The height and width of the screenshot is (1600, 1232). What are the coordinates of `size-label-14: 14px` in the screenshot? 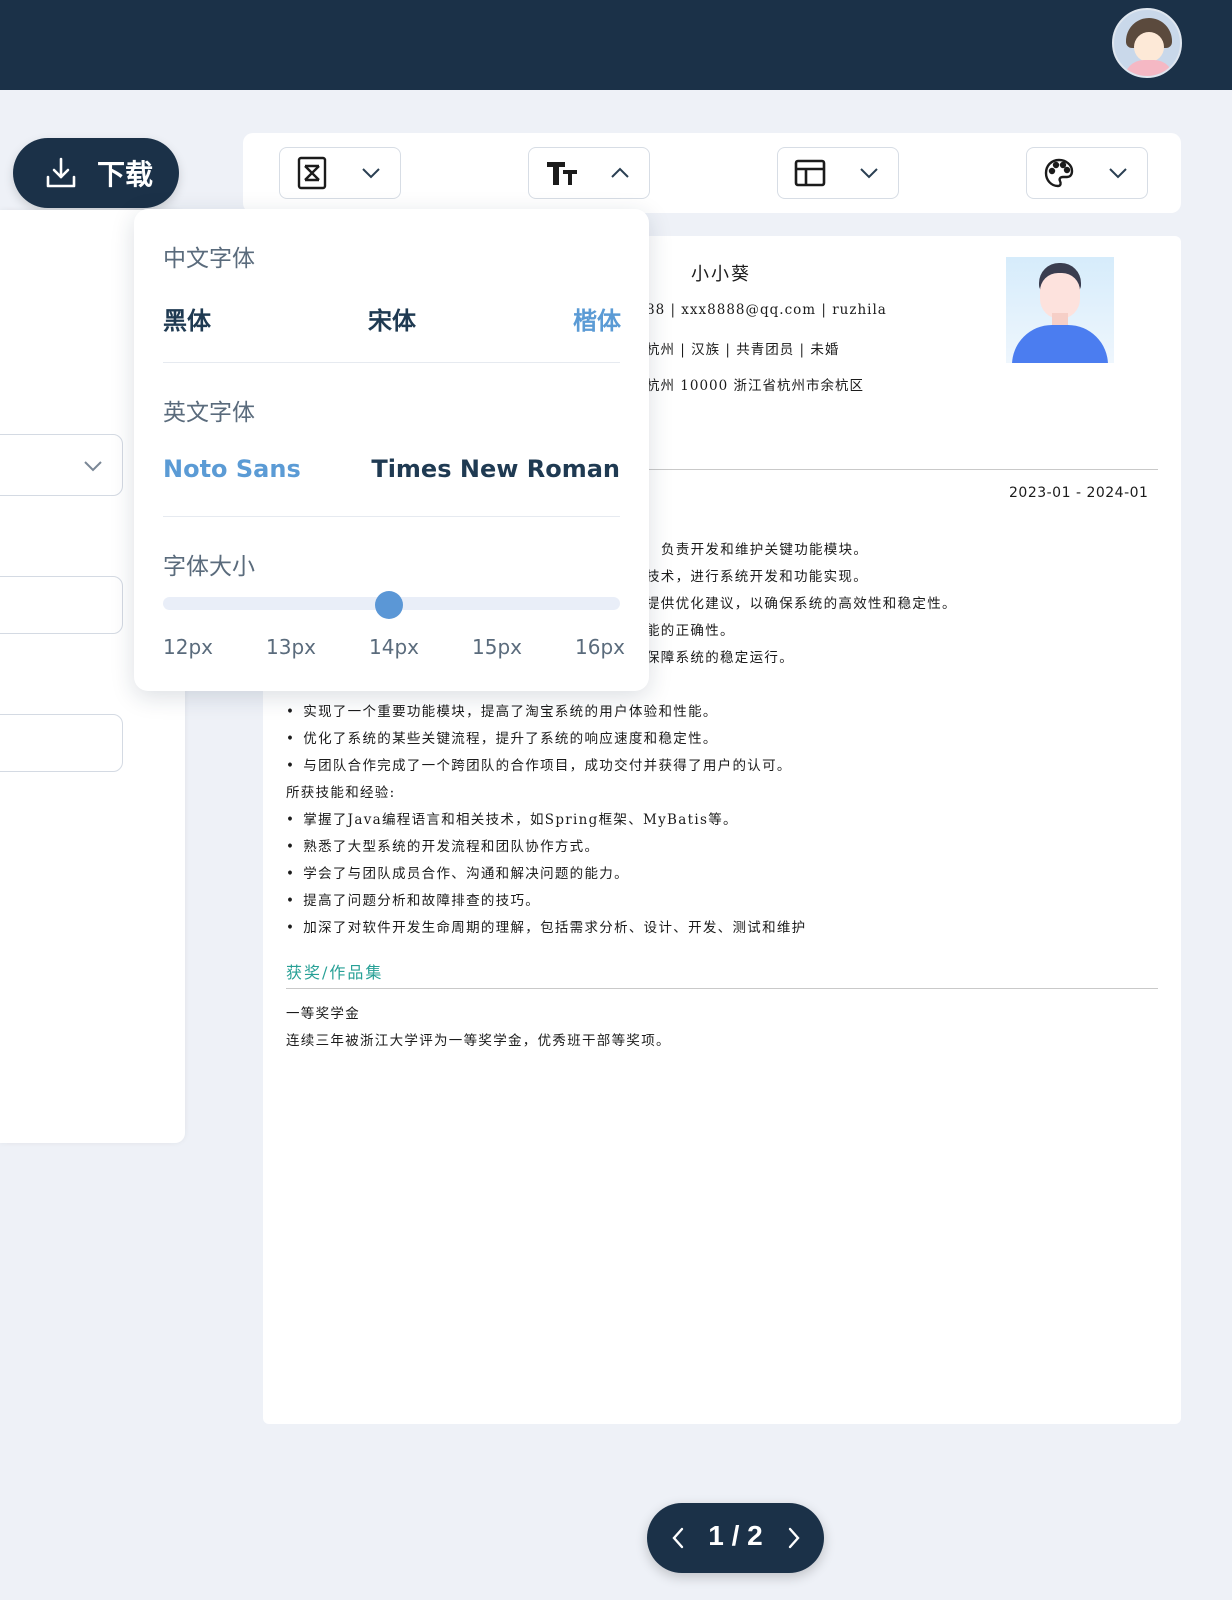 It's located at (394, 647).